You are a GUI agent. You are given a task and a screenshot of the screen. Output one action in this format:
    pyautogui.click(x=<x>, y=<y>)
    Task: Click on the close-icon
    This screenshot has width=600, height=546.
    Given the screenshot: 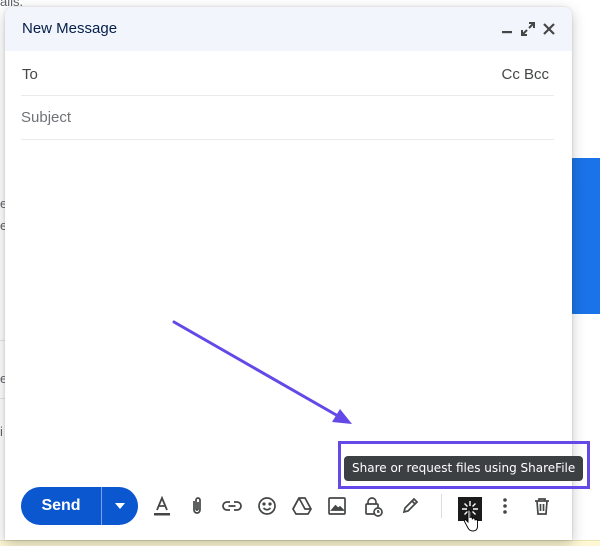 What is the action you would take?
    pyautogui.click(x=549, y=29)
    